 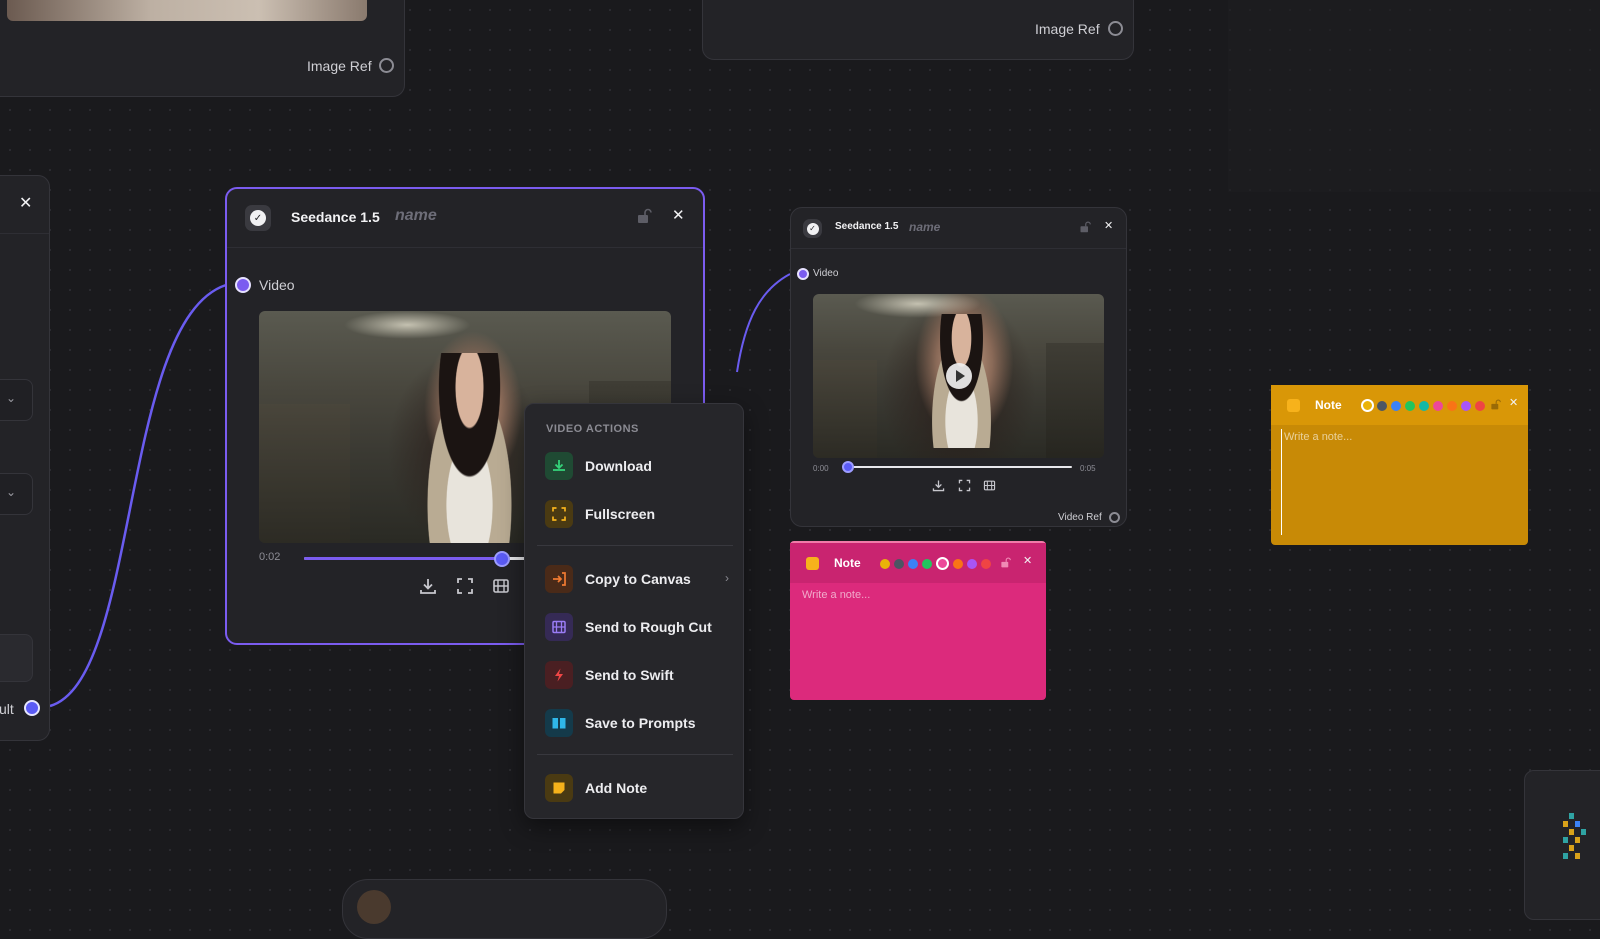 I want to click on image-thumbnail, so click(x=187, y=10).